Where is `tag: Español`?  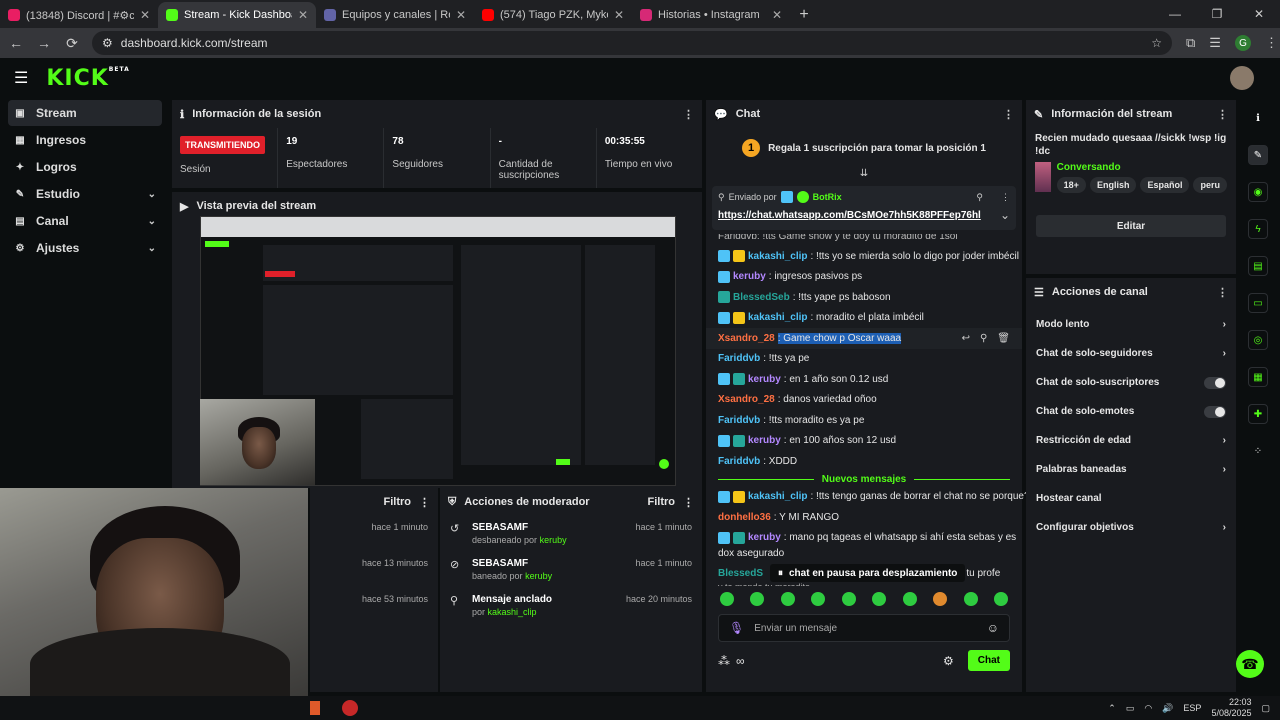
tag: Español is located at coordinates (1165, 185).